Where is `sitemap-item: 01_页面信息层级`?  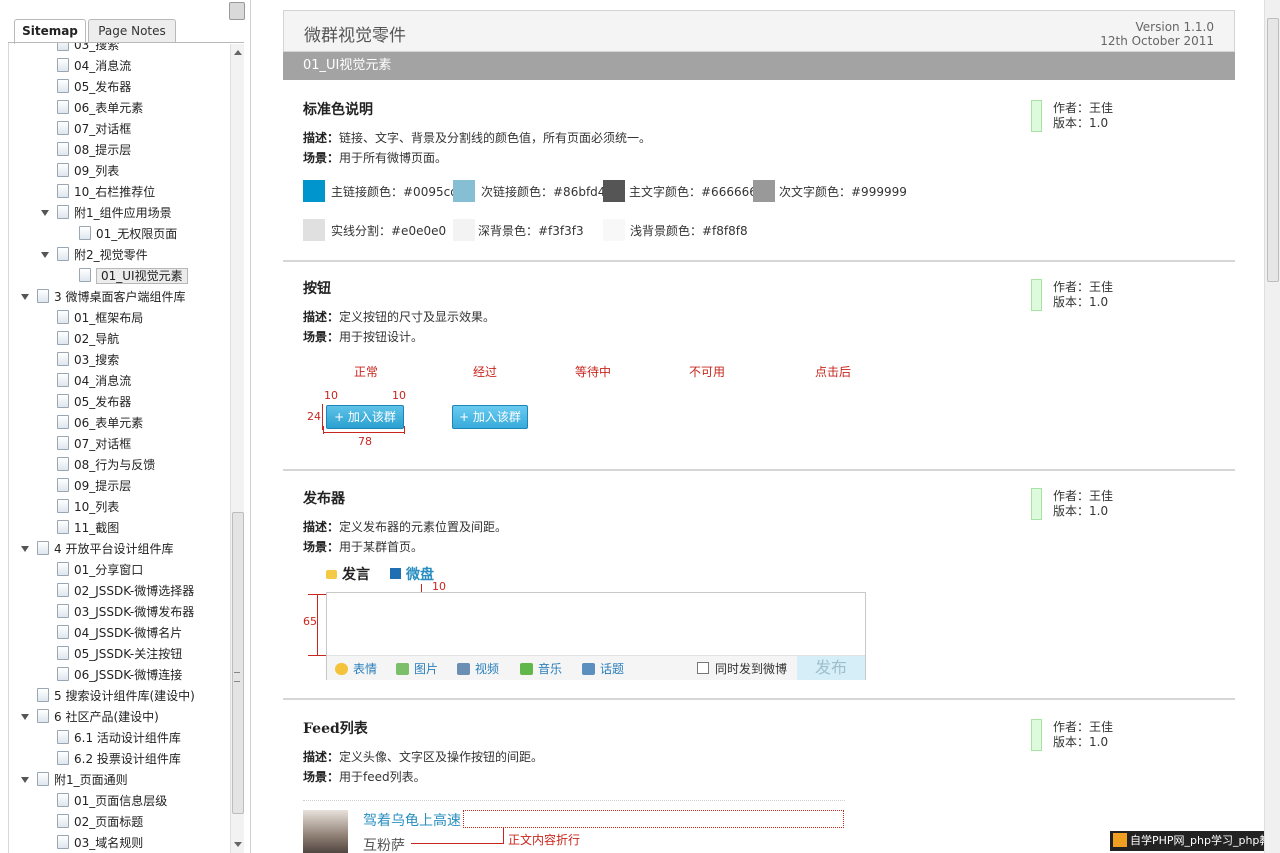
sitemap-item: 01_页面信息层级 is located at coordinates (112, 801).